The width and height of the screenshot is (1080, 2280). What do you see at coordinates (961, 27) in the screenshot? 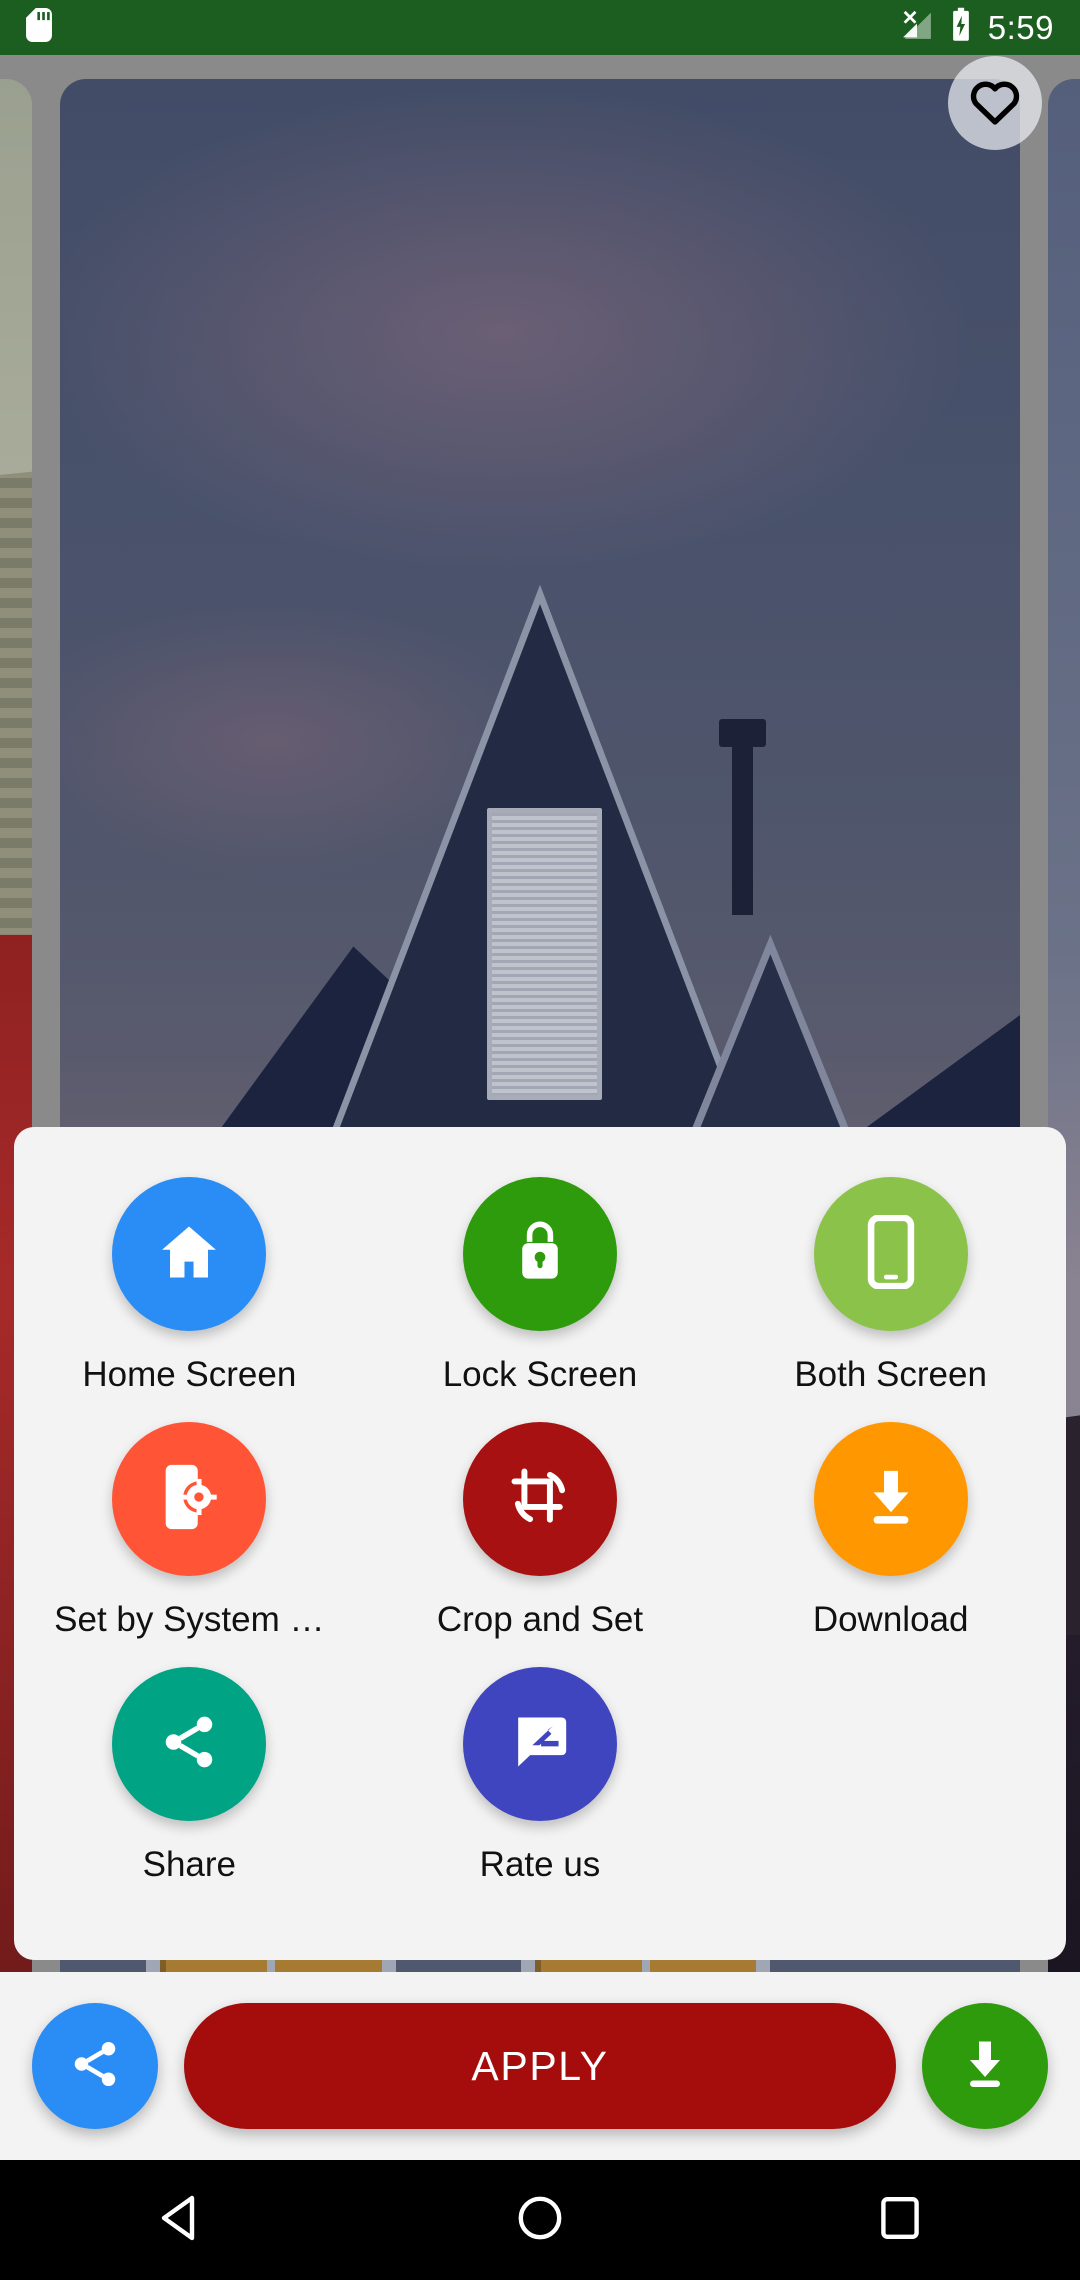
I see `battery-charging-icon` at bounding box center [961, 27].